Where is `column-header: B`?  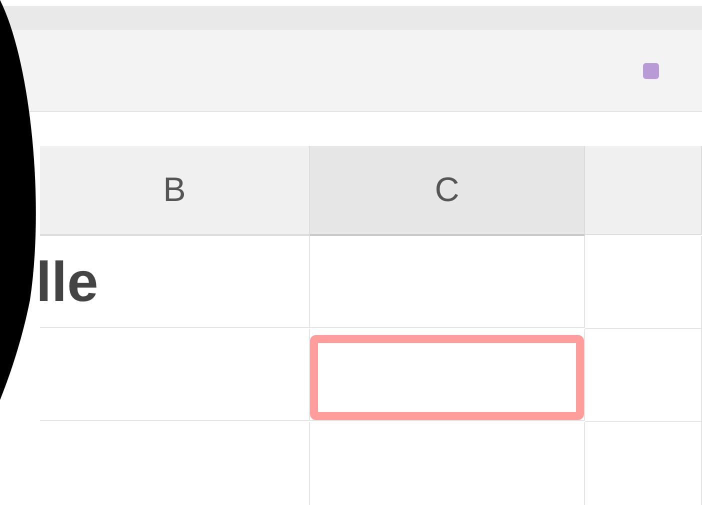
column-header: B is located at coordinates (175, 191).